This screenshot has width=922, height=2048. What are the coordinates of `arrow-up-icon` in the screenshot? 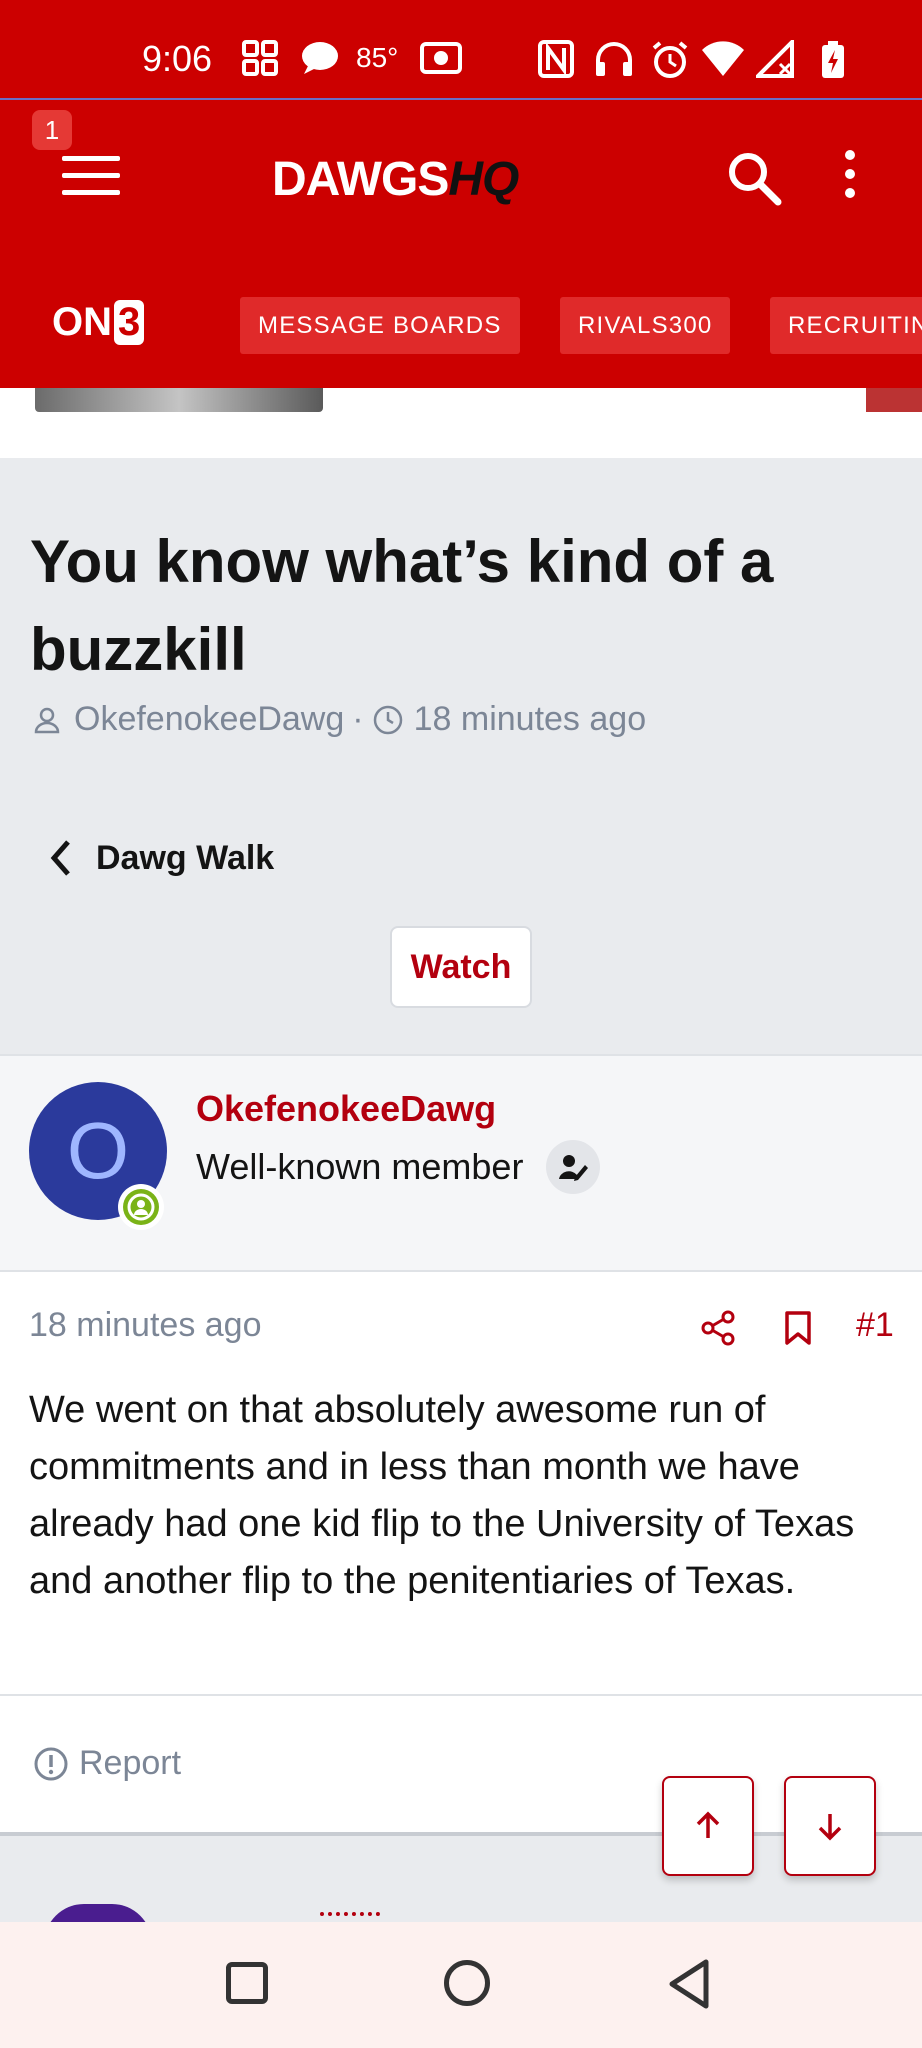 It's located at (708, 1824).